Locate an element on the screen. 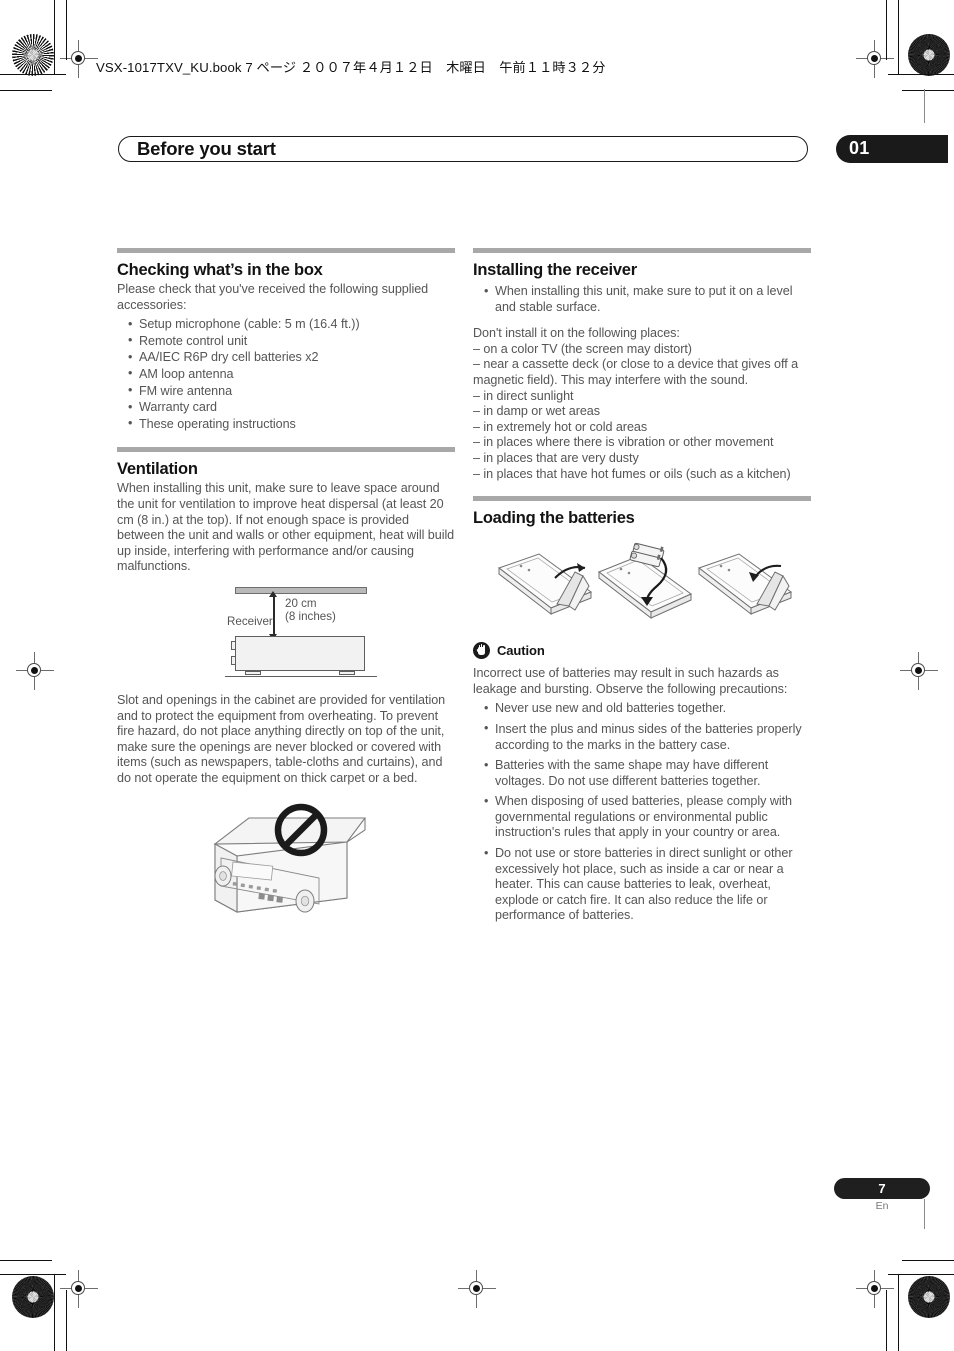 The height and width of the screenshot is (1351, 954). heading-ventilation: Ventilation is located at coordinates (157, 469).